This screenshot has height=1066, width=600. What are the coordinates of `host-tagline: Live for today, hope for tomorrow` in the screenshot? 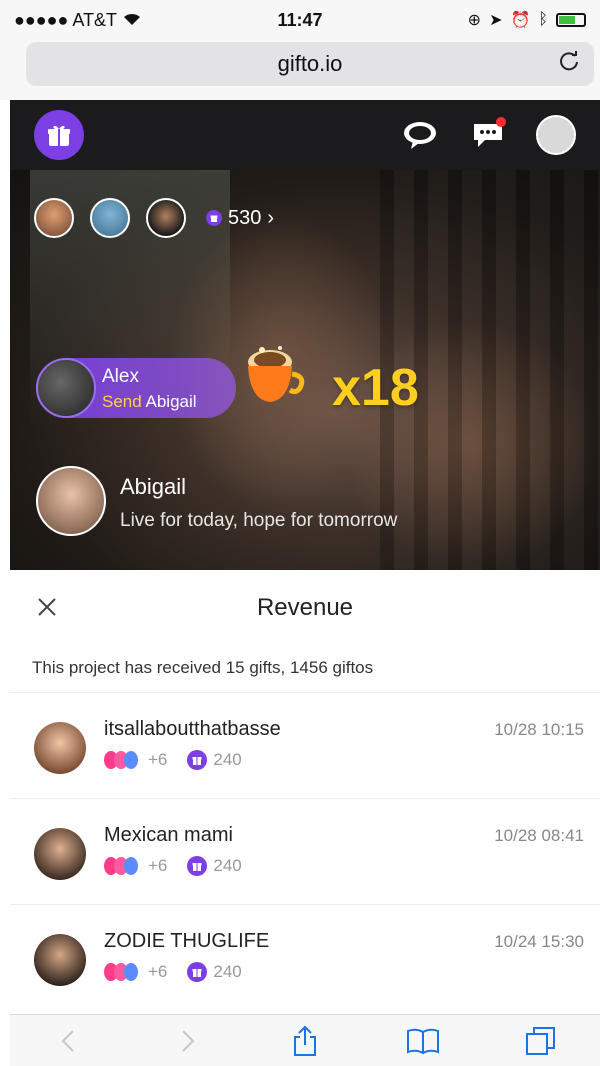 It's located at (259, 520).